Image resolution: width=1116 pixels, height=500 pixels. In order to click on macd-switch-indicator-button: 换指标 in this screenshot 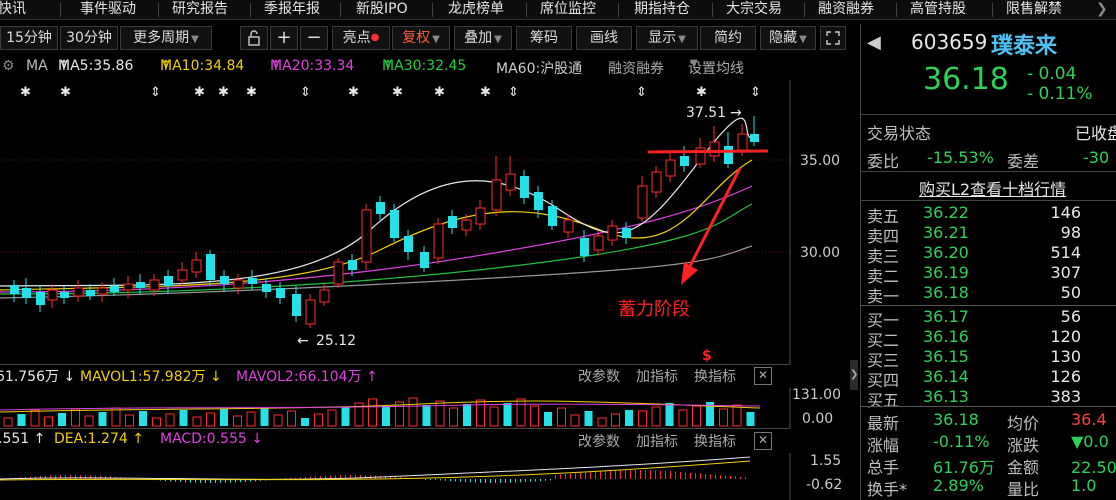, I will do `click(715, 441)`.